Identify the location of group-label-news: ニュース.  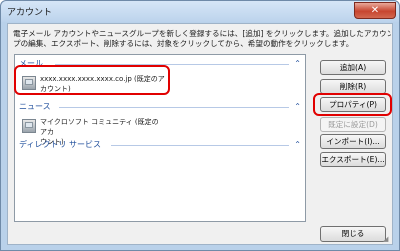
(35, 106).